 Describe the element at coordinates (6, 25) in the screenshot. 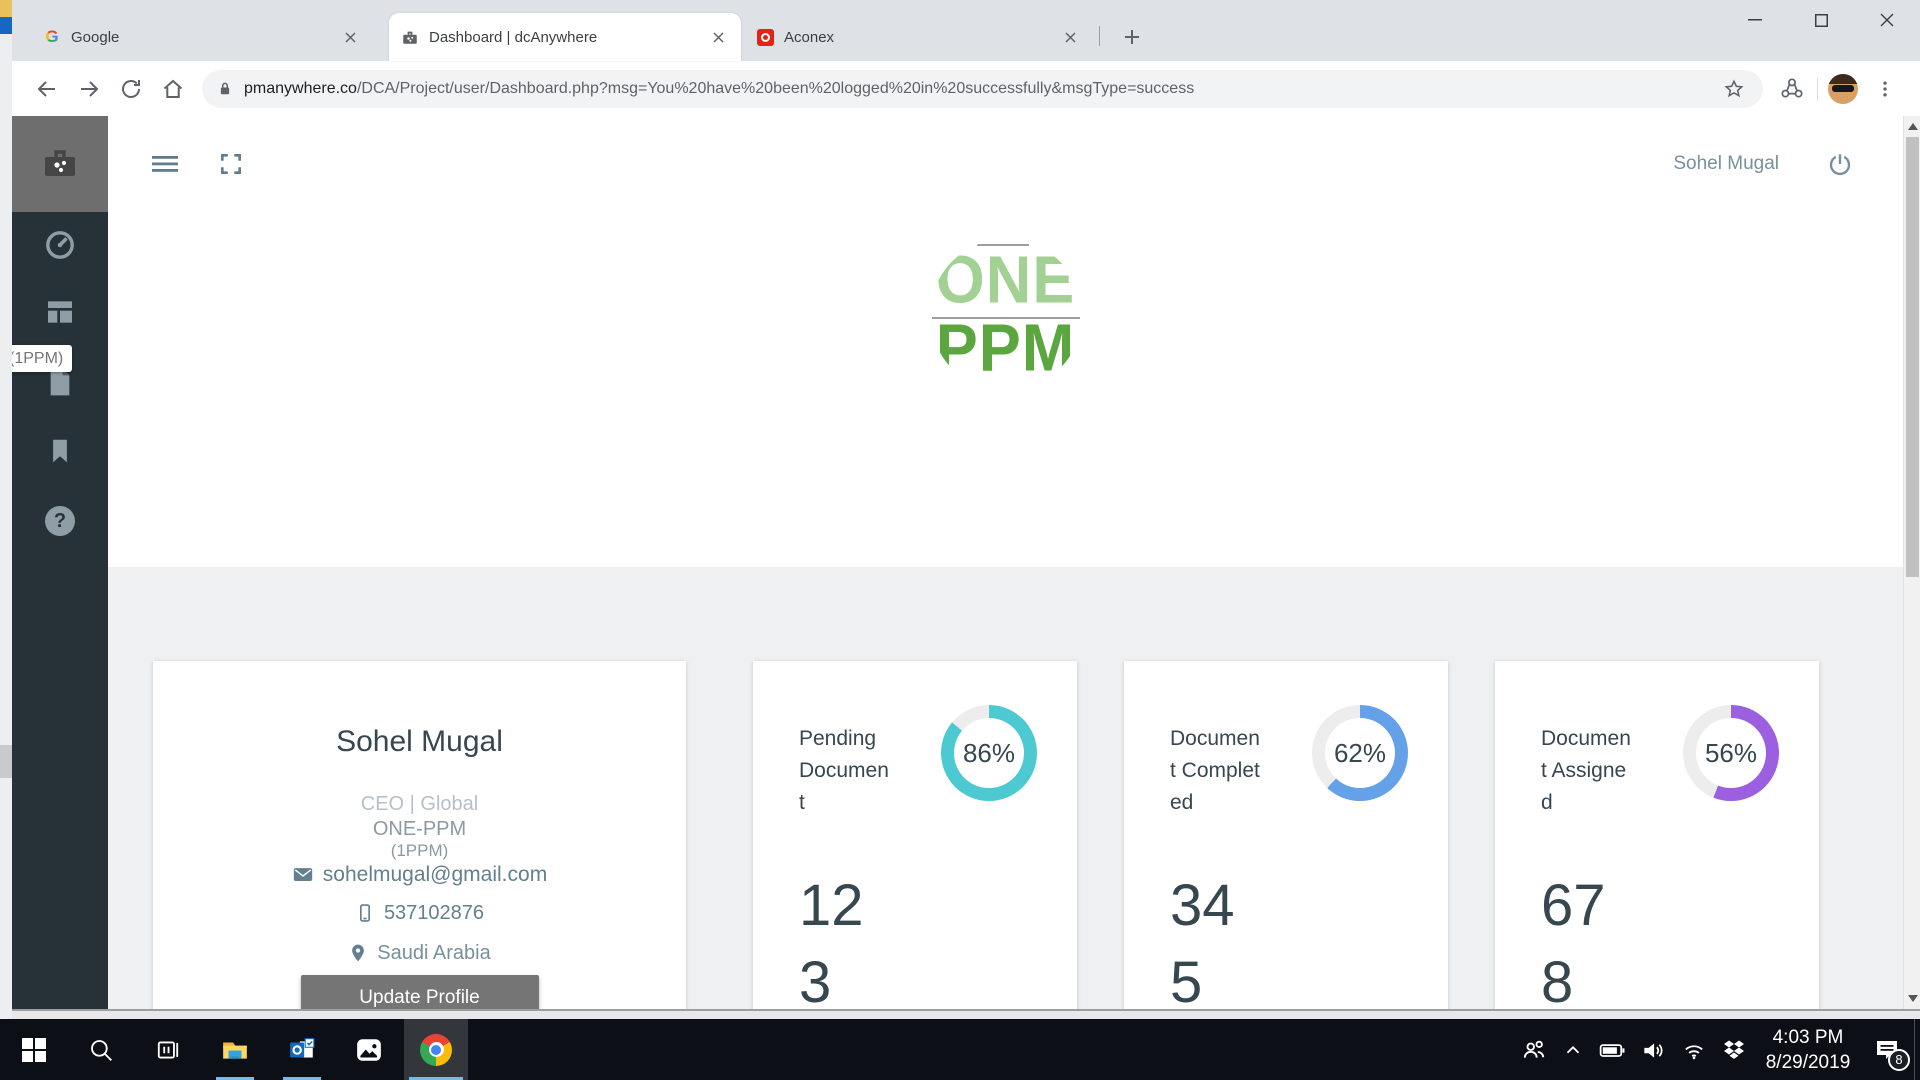

I see `background-titlebar-fragment` at that location.